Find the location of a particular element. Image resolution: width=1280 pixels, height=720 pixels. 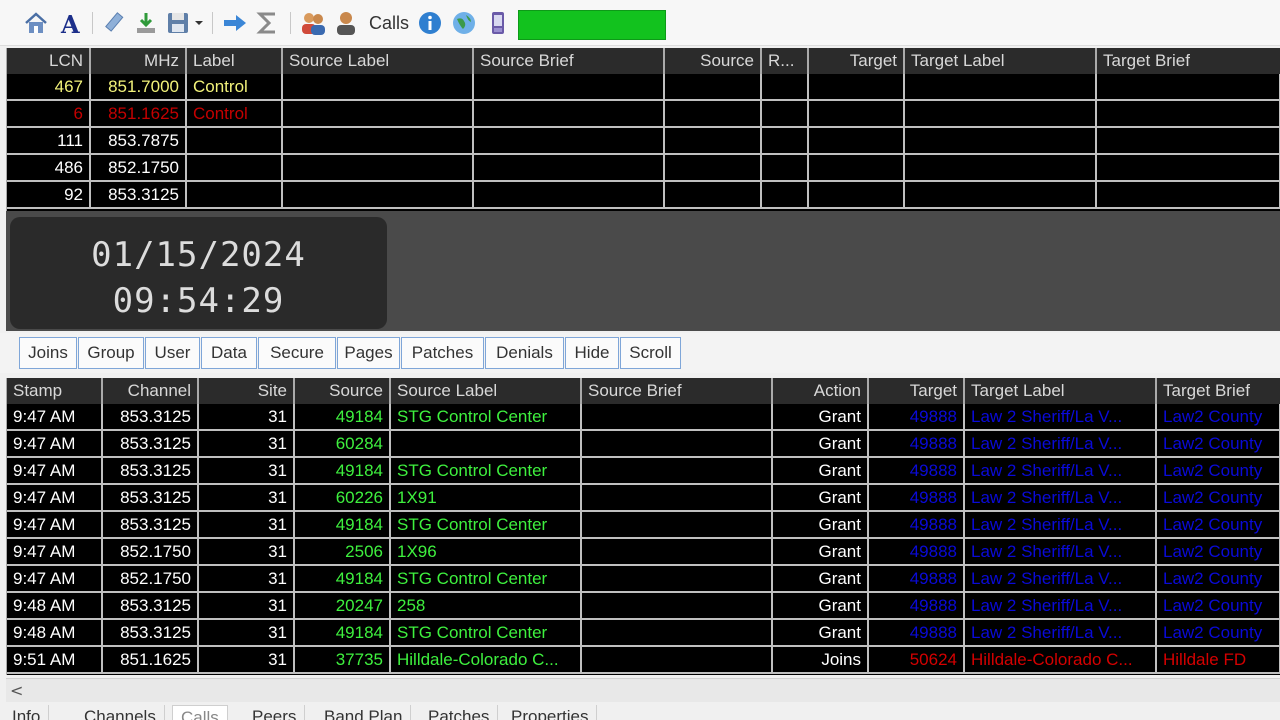

tab-patches: Patches is located at coordinates (459, 712).